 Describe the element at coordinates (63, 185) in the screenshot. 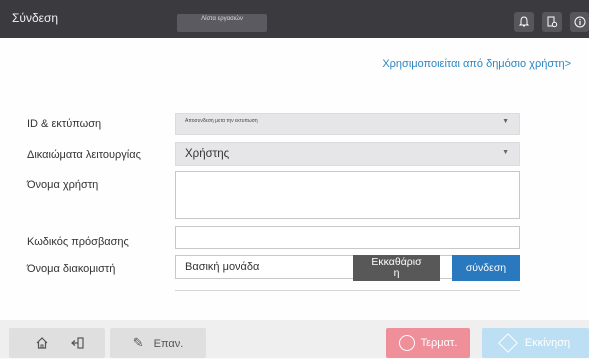

I see `username-label: Όνομα χρήστη` at that location.